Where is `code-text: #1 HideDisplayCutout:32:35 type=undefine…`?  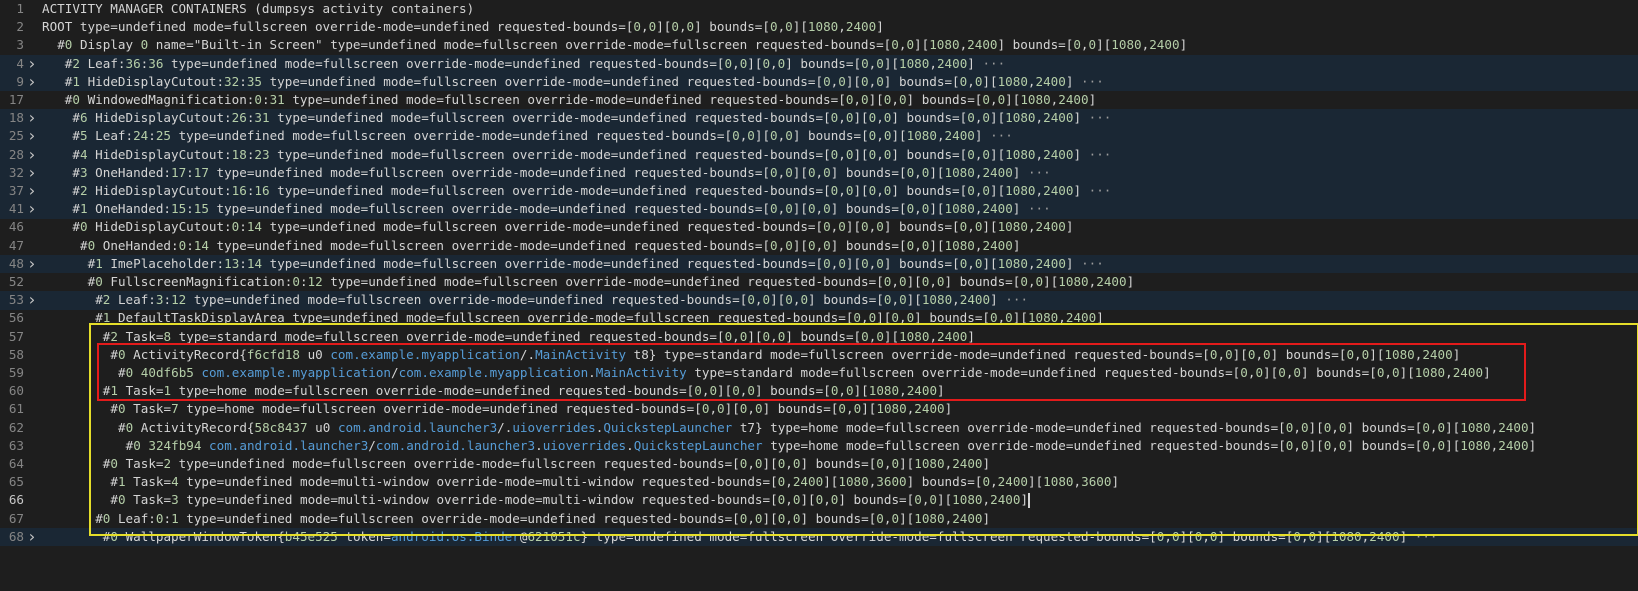
code-text: #1 HideDisplayCutout:32:35 type=undefine… is located at coordinates (584, 82).